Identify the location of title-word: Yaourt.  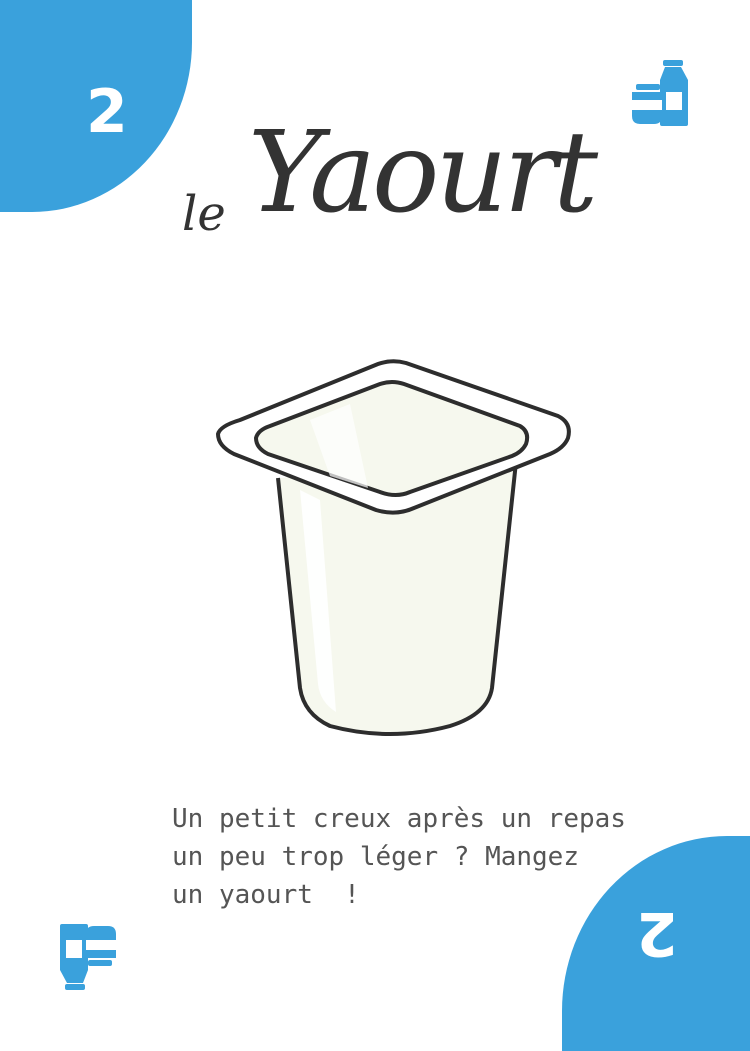
(423, 173).